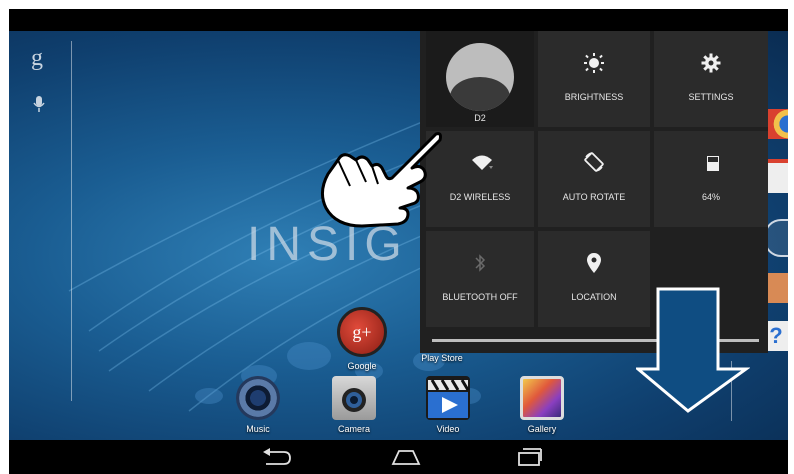 The image size is (794, 474). What do you see at coordinates (258, 398) in the screenshot?
I see `music-icon` at bounding box center [258, 398].